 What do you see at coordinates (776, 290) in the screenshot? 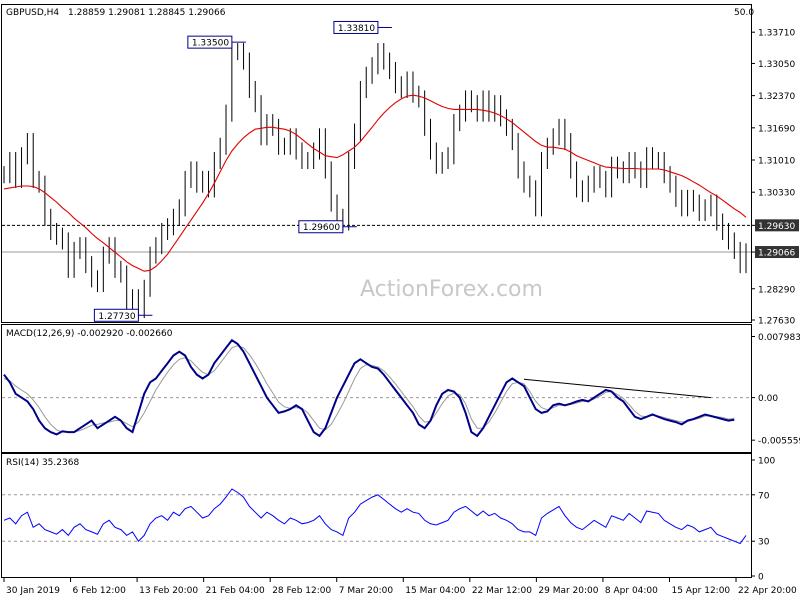
I see `price-axis-tick-label: 1.28290` at bounding box center [776, 290].